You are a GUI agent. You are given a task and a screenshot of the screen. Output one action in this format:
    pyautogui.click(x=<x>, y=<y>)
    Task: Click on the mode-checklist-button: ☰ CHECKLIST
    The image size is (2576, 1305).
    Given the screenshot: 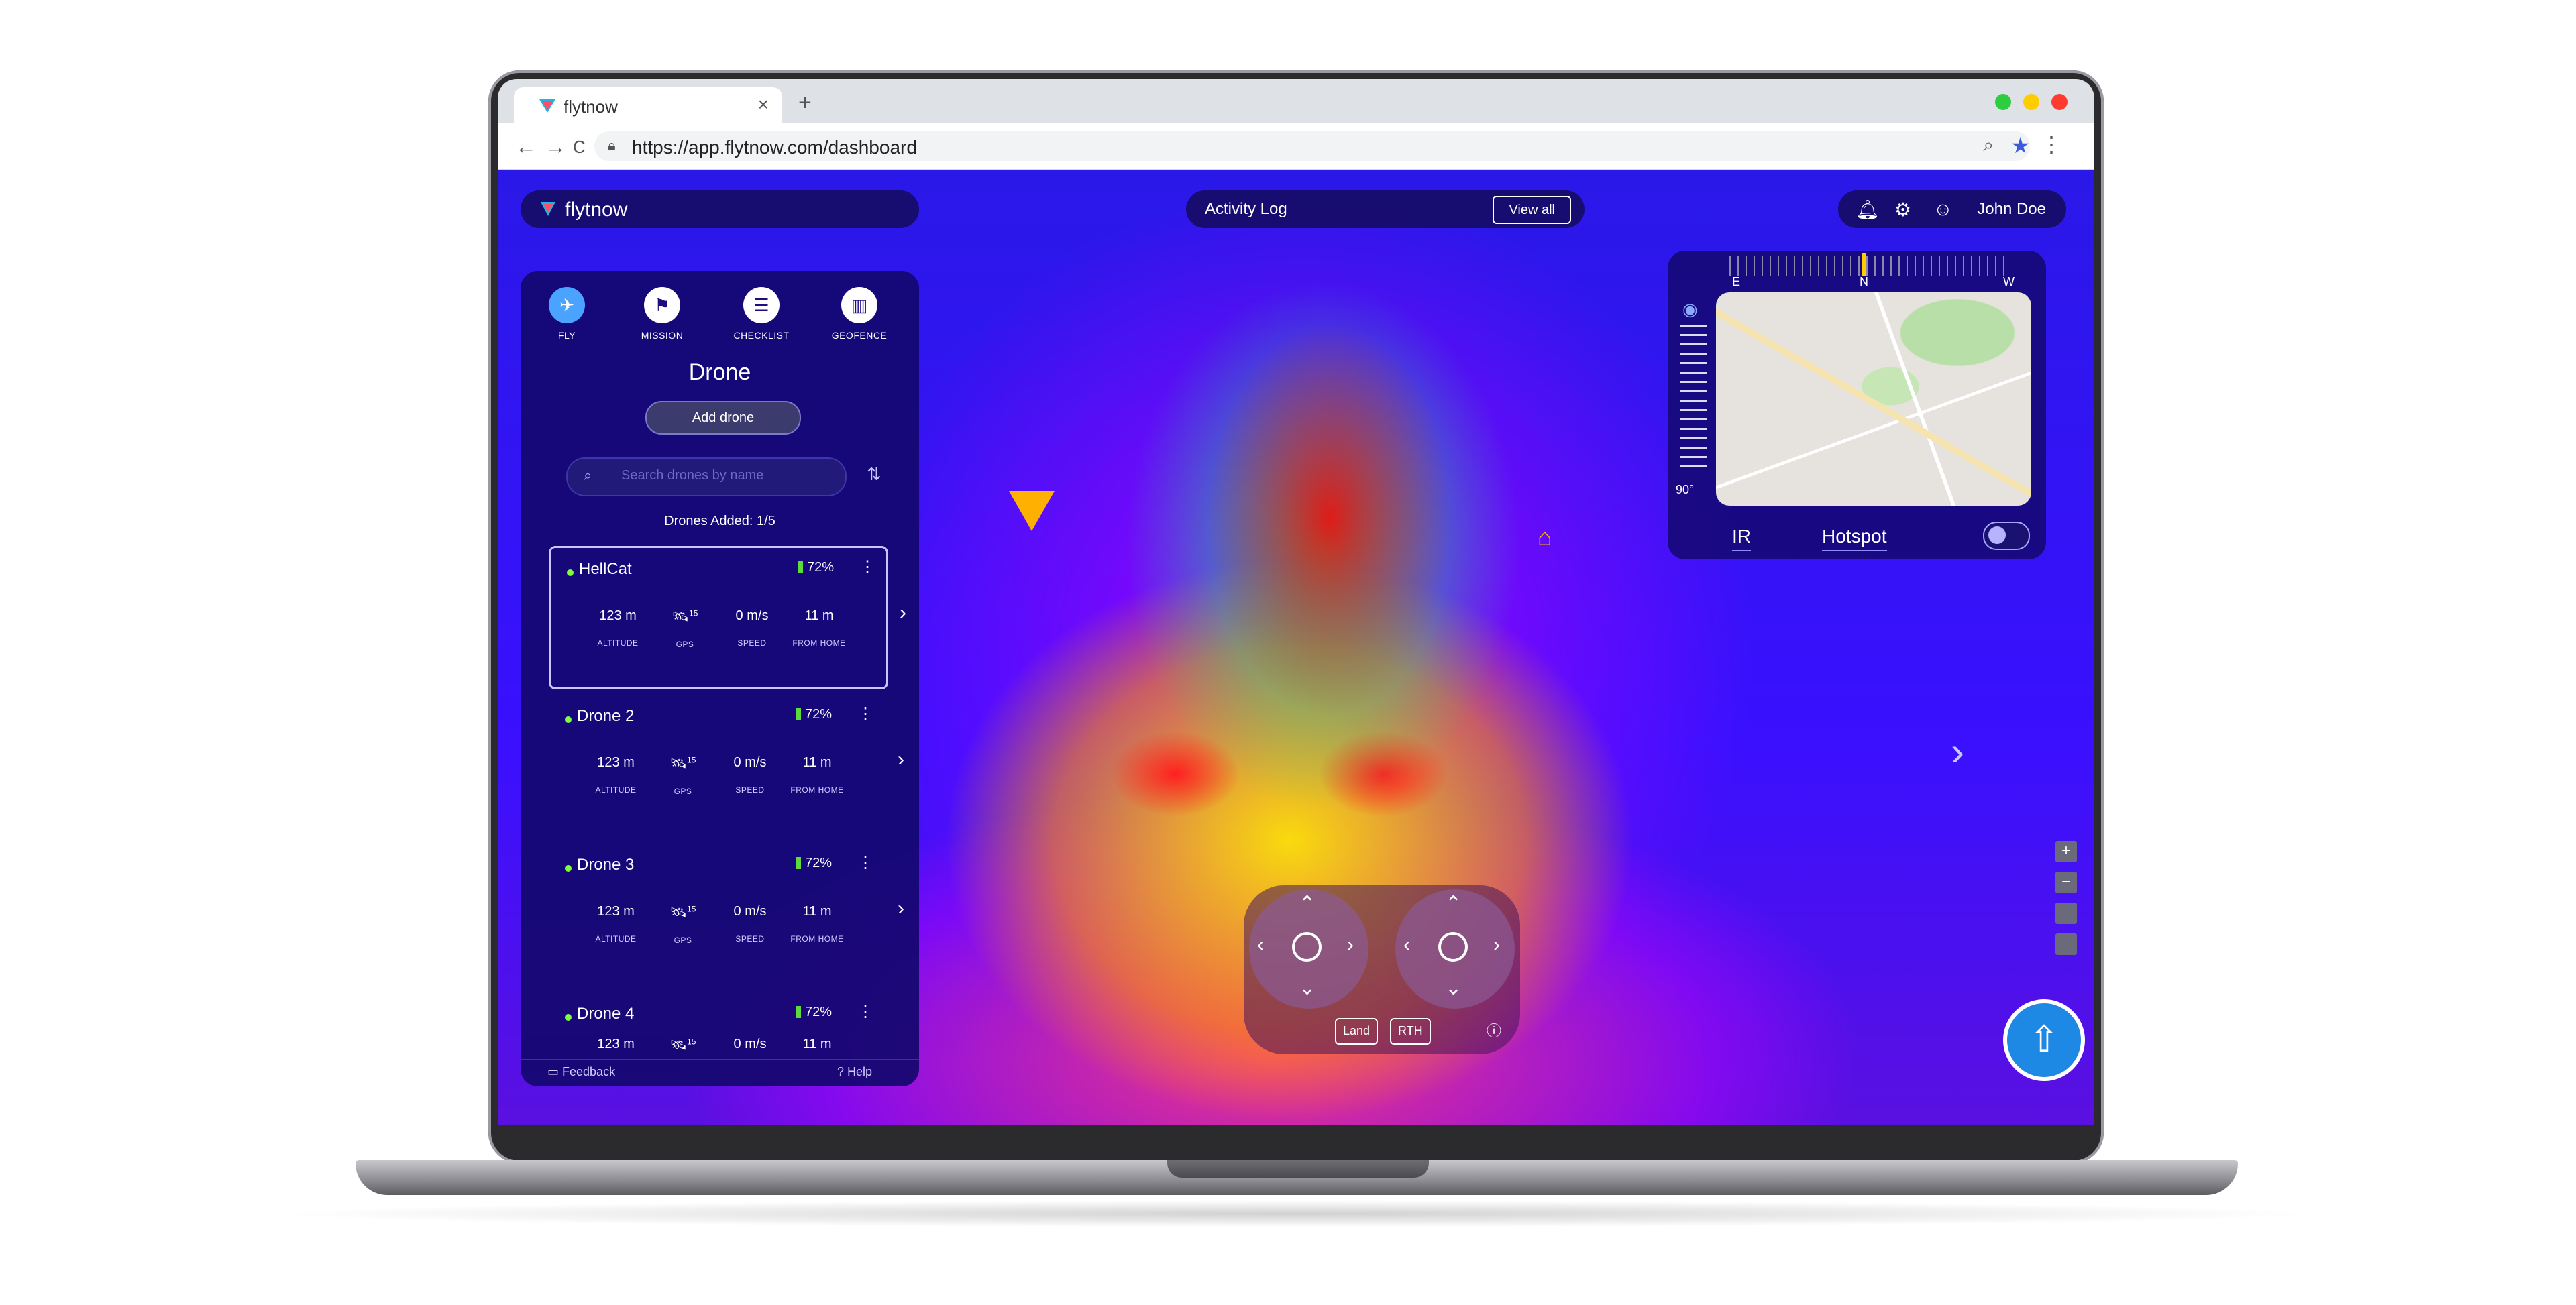 What is the action you would take?
    pyautogui.click(x=761, y=314)
    